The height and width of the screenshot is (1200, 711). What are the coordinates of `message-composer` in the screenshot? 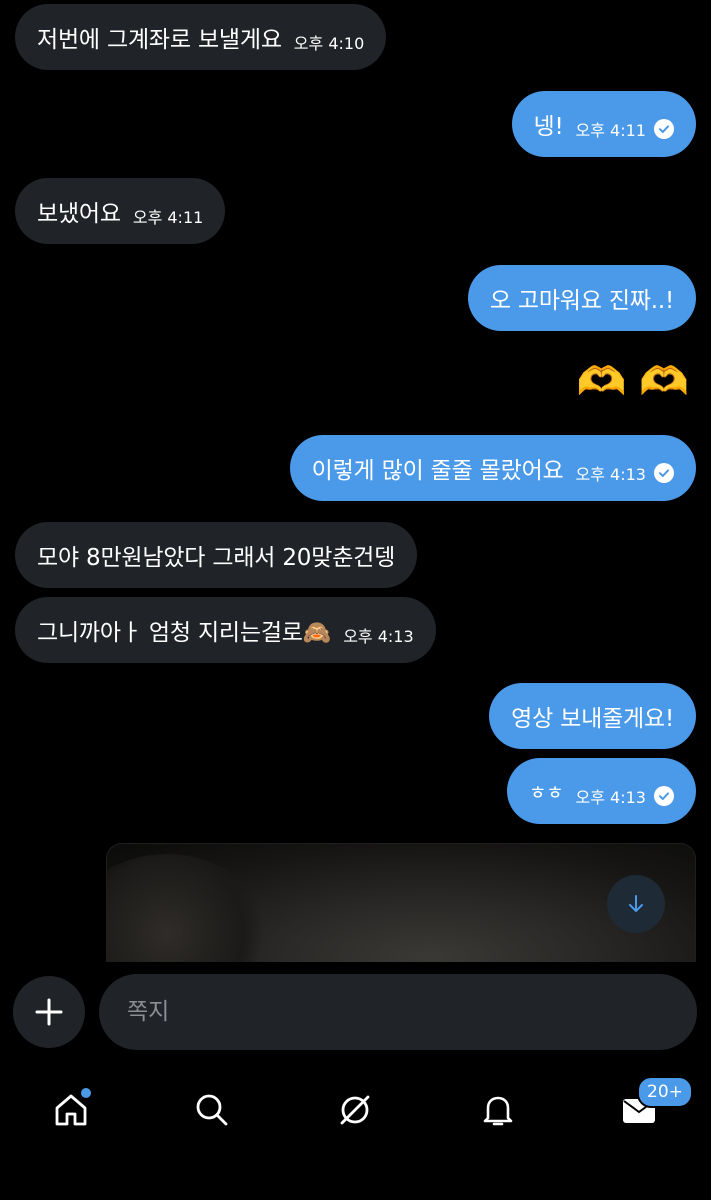 It's located at (355, 1012).